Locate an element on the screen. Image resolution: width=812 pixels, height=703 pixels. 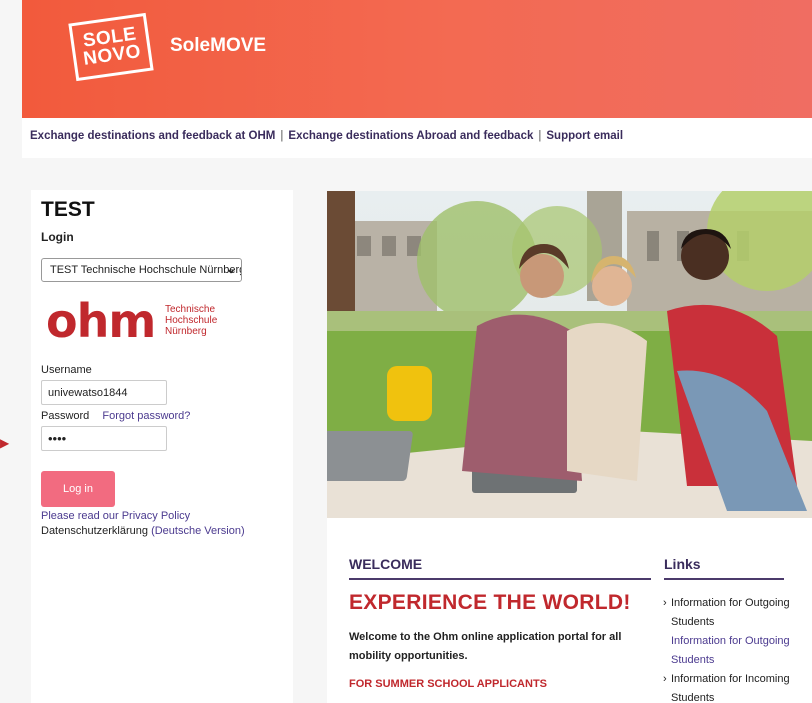
datenschutz-line: Datenschutzerklärung (Deutsche Version) is located at coordinates (162, 531).